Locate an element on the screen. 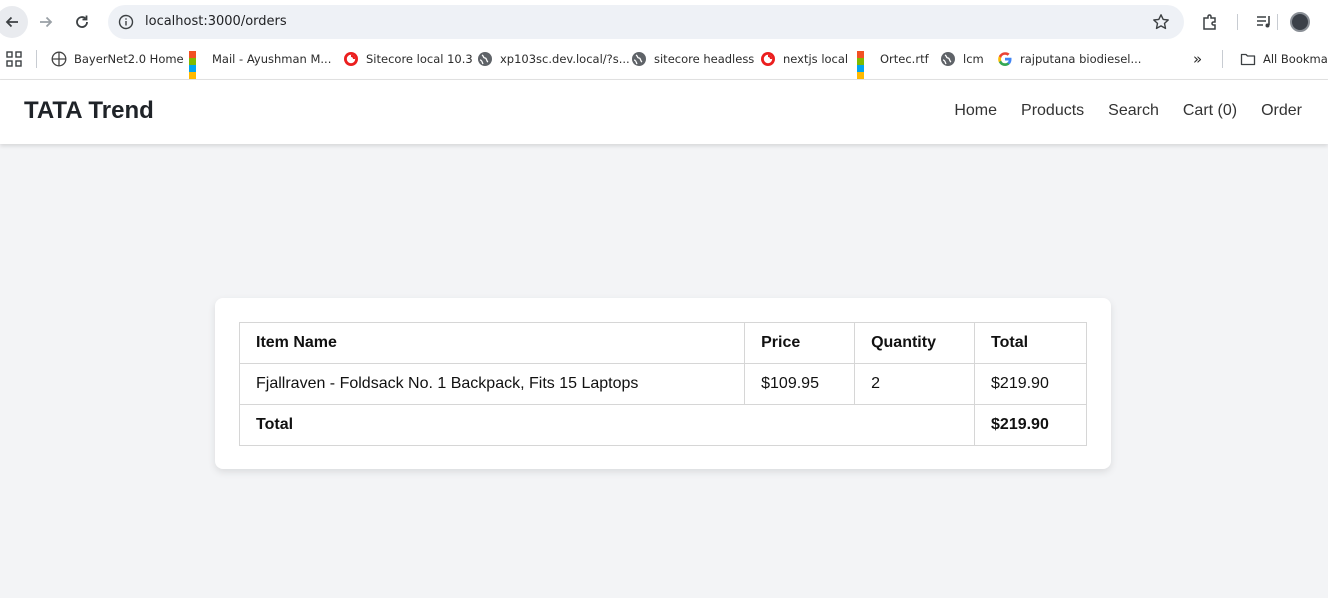 The height and width of the screenshot is (598, 1328). back-button is located at coordinates (14, 22).